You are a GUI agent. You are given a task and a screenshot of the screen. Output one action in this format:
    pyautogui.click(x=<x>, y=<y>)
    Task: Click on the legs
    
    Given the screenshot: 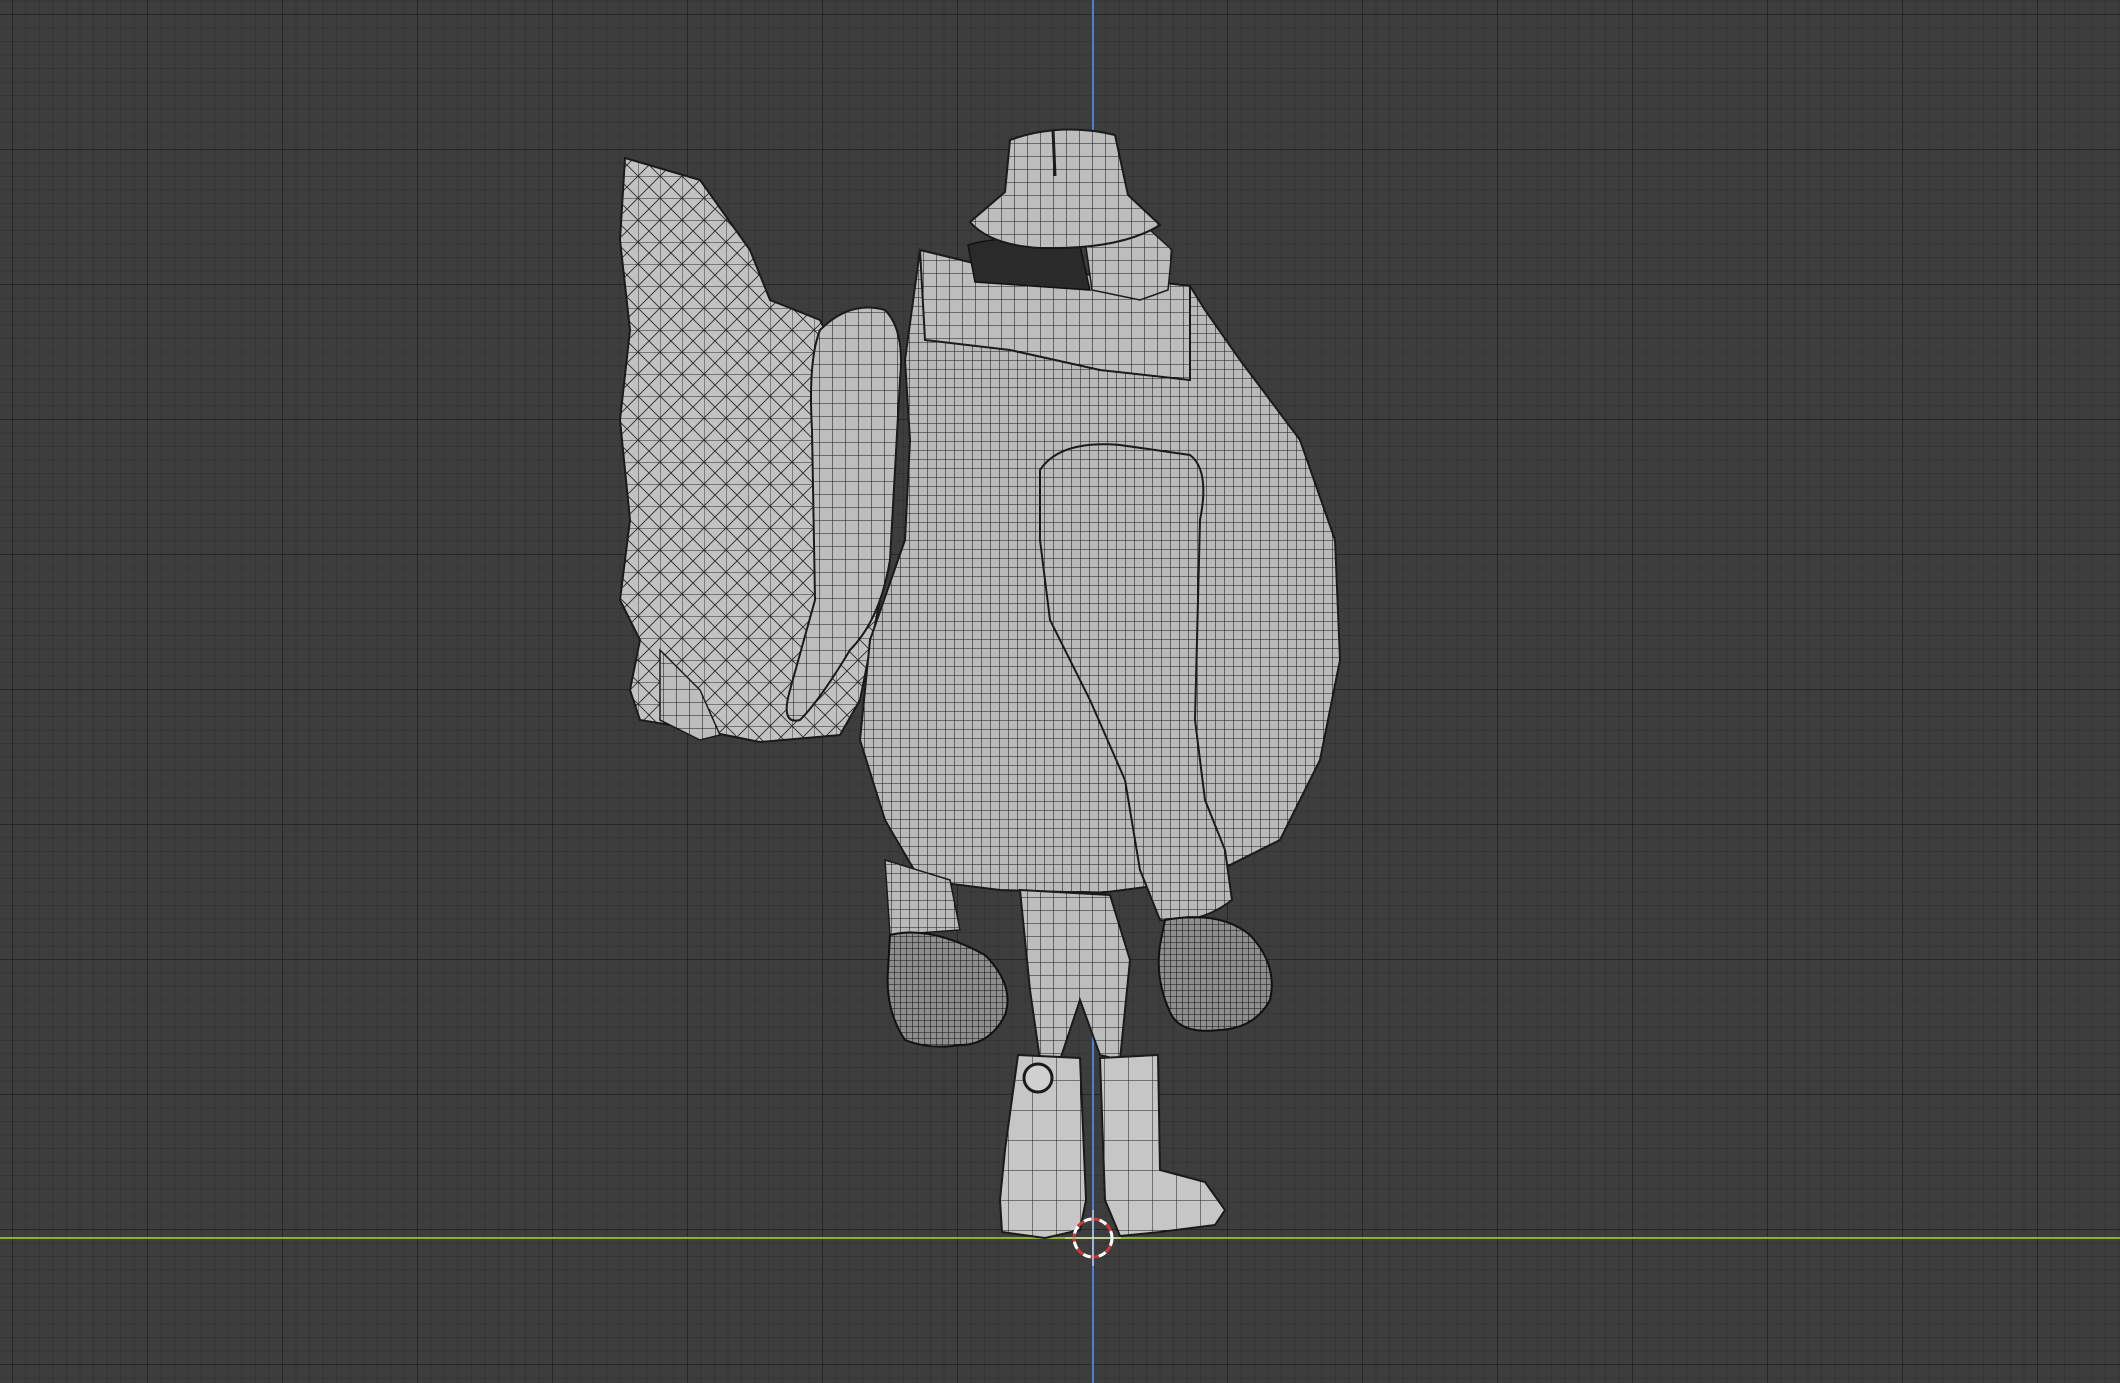 What is the action you would take?
    pyautogui.click(x=1075, y=975)
    